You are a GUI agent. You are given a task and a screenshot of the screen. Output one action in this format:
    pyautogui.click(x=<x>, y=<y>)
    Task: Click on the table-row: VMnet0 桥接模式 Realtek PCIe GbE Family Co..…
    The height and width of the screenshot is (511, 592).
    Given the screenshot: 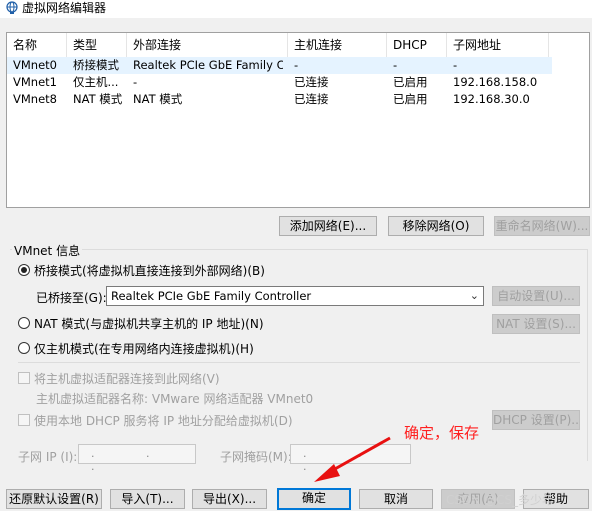 What is the action you would take?
    pyautogui.click(x=279, y=65)
    